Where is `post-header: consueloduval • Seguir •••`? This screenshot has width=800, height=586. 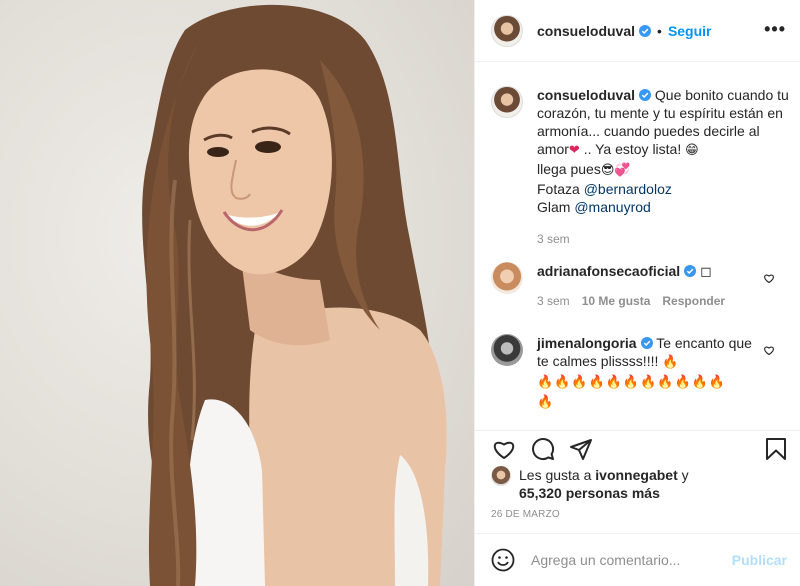 post-header: consueloduval • Seguir ••• is located at coordinates (637, 31).